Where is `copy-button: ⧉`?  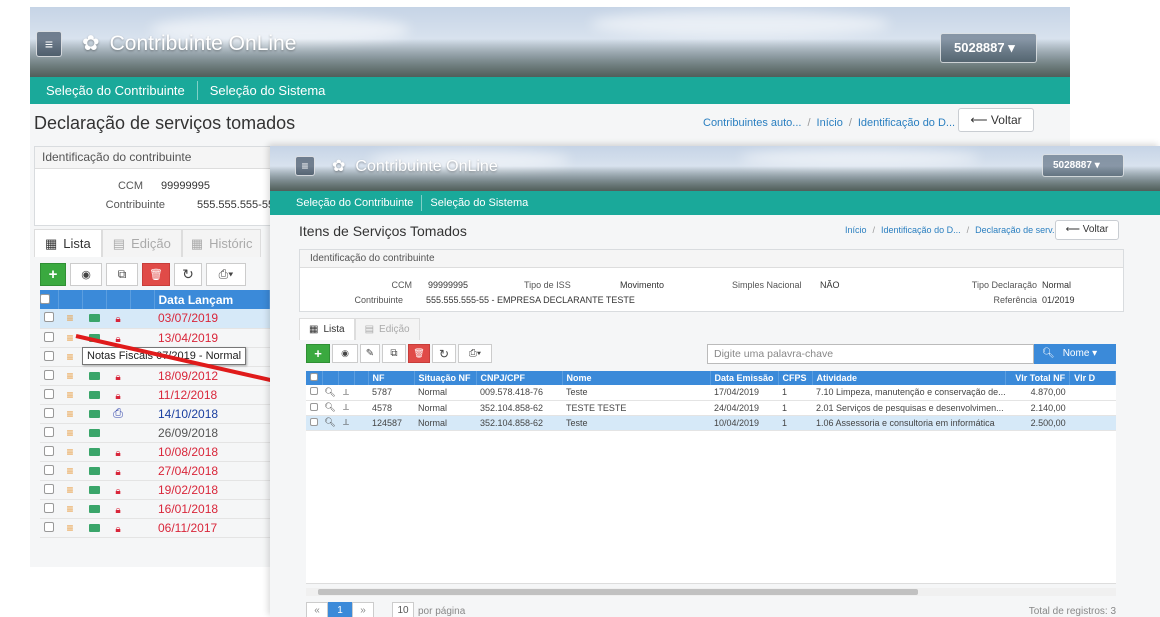 copy-button: ⧉ is located at coordinates (394, 353).